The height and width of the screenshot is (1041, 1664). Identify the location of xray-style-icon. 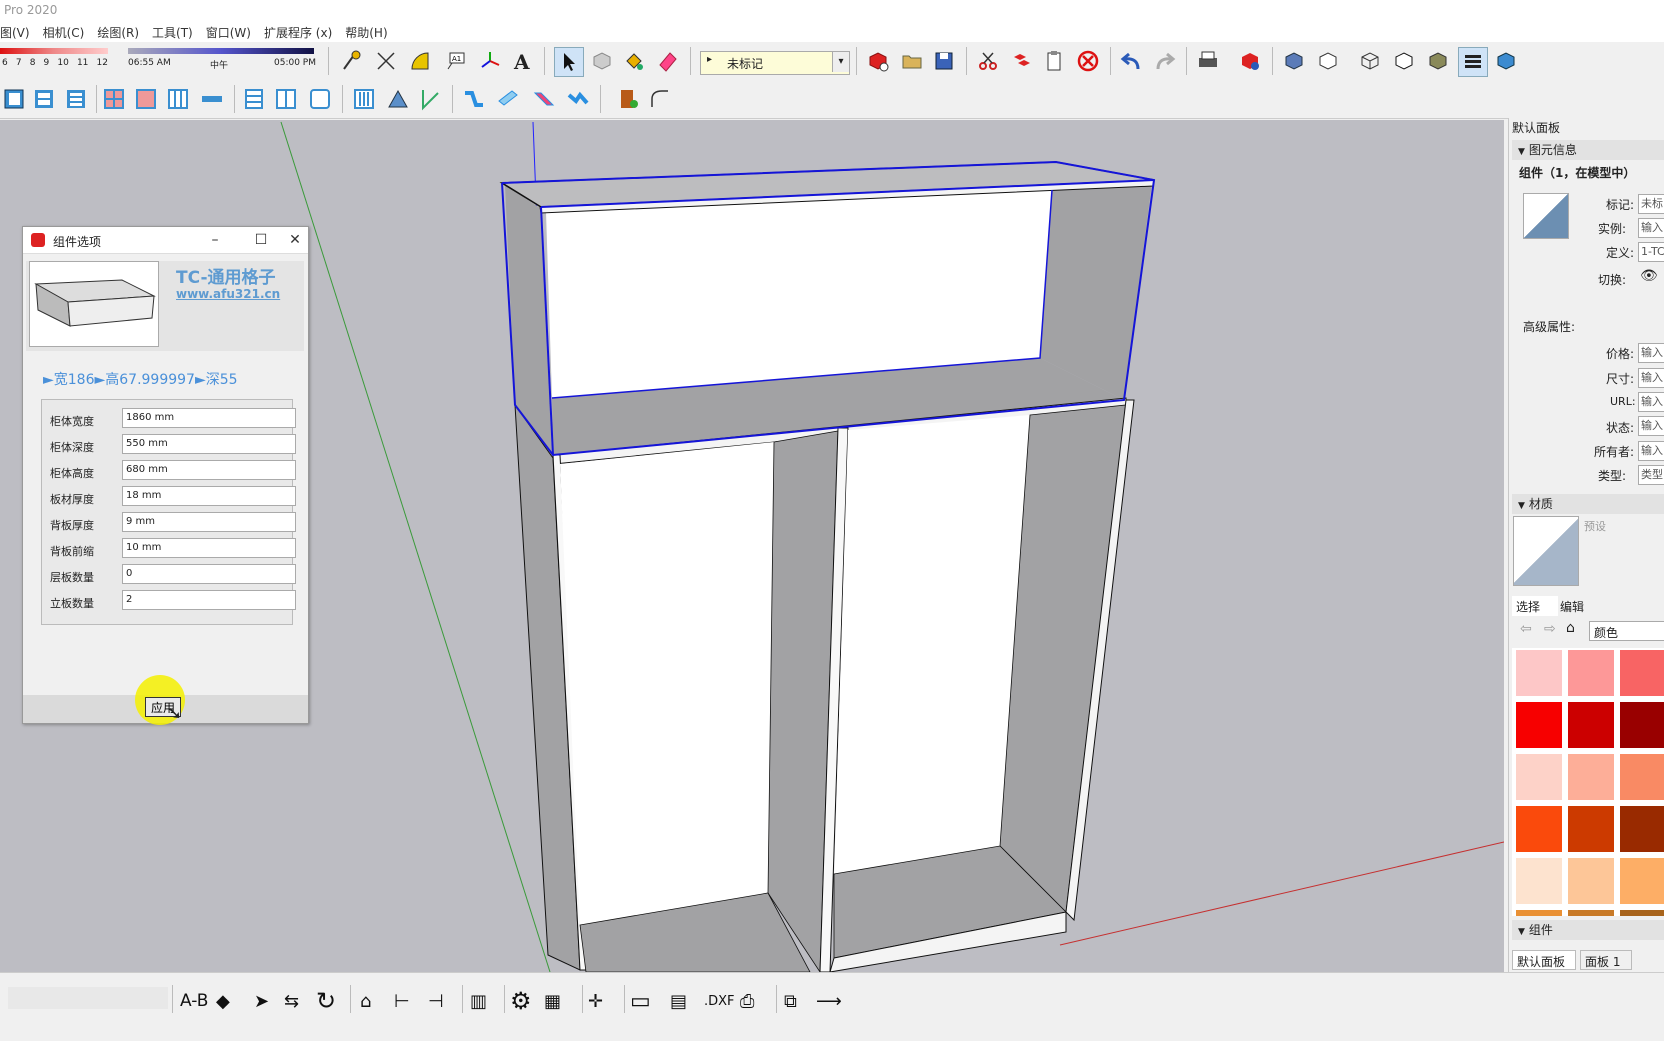
(1294, 61).